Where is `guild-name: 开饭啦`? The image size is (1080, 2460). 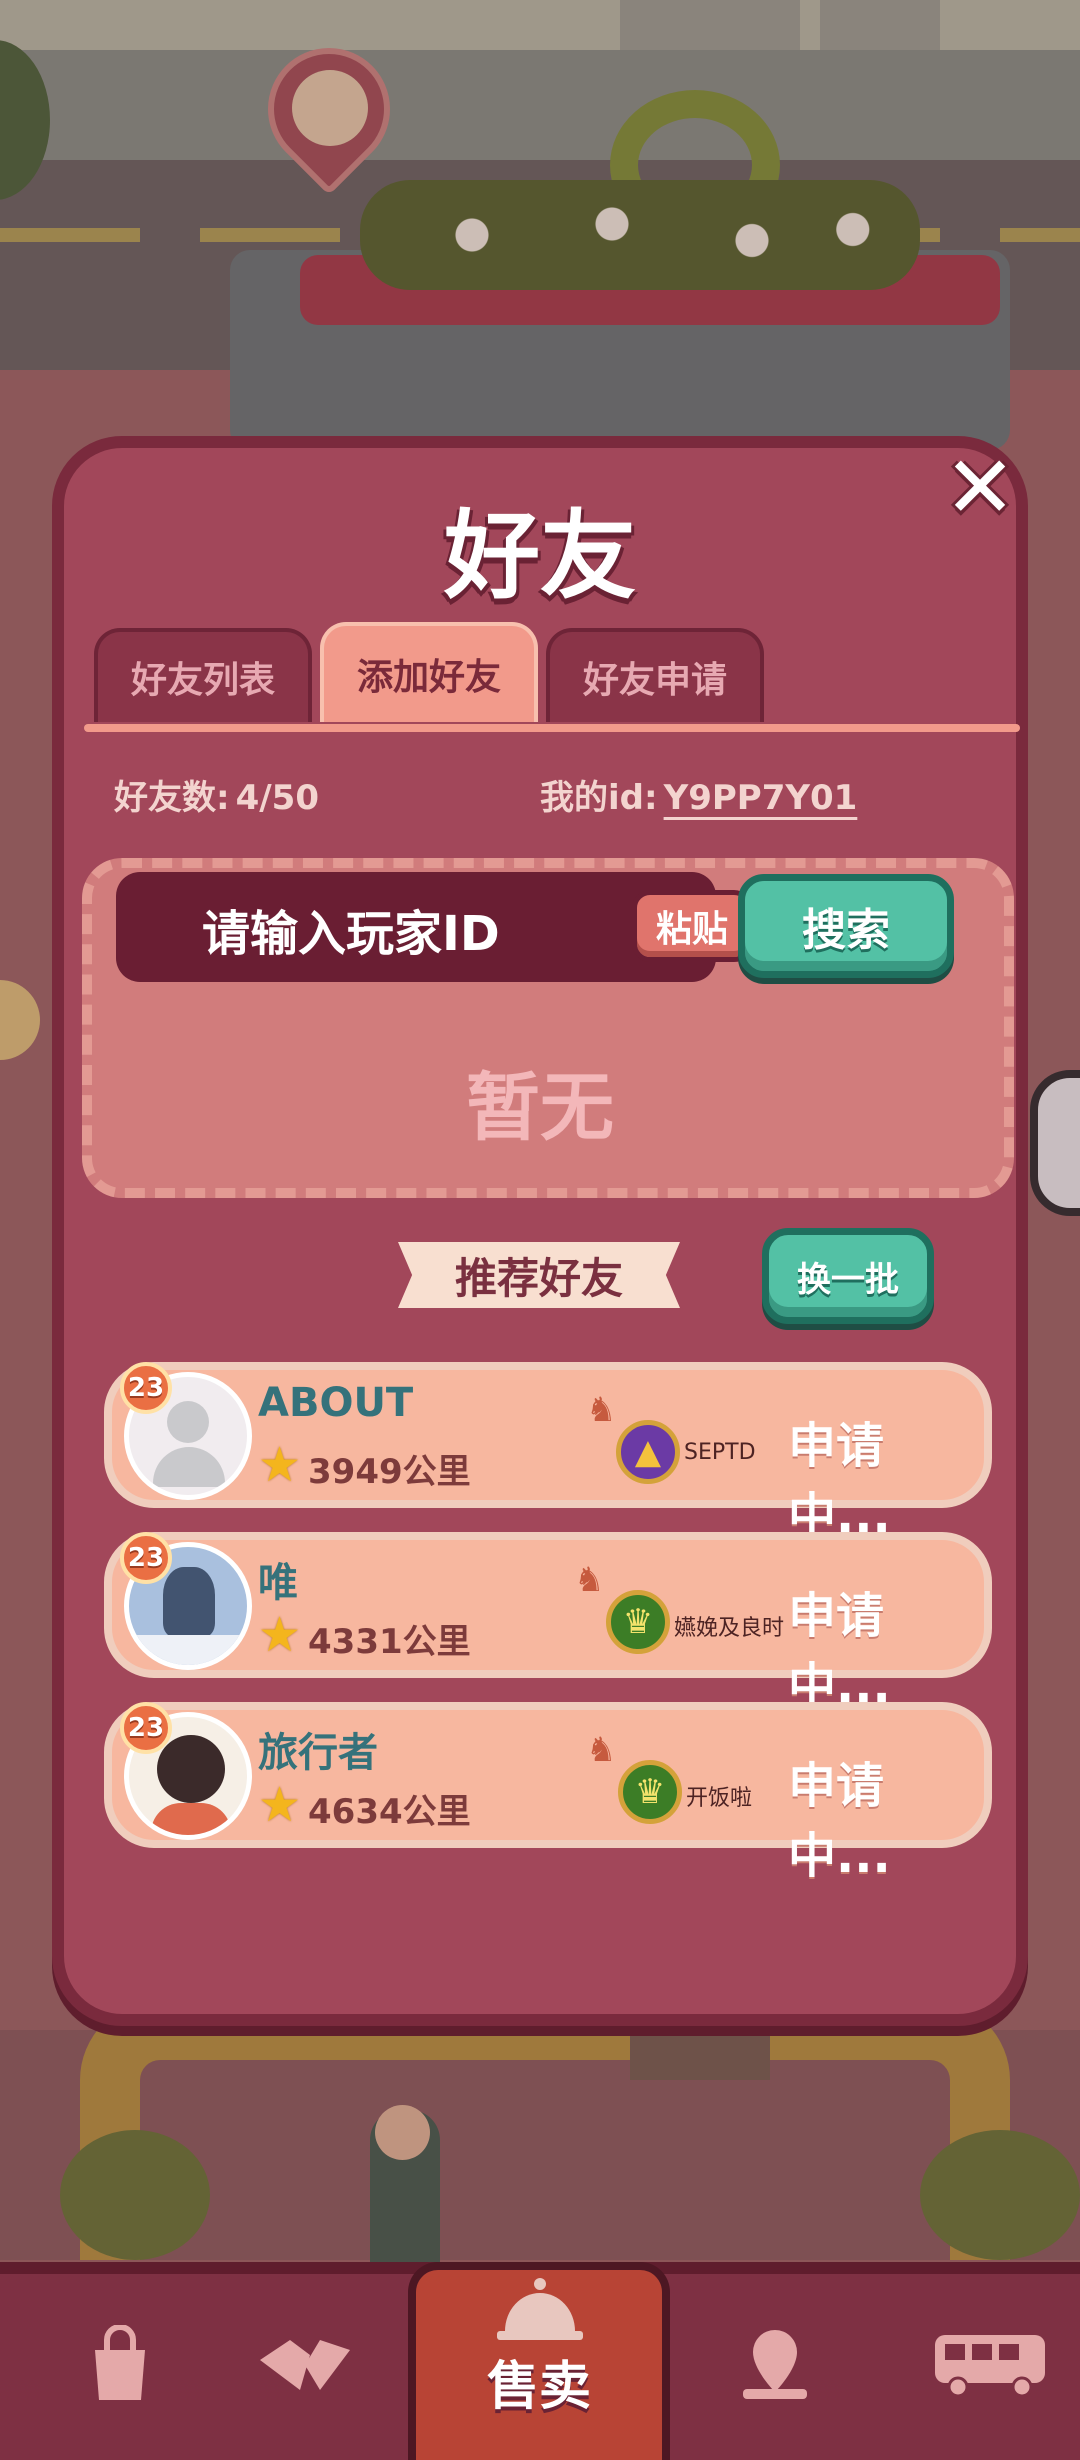 guild-name: 开饭啦 is located at coordinates (719, 1798).